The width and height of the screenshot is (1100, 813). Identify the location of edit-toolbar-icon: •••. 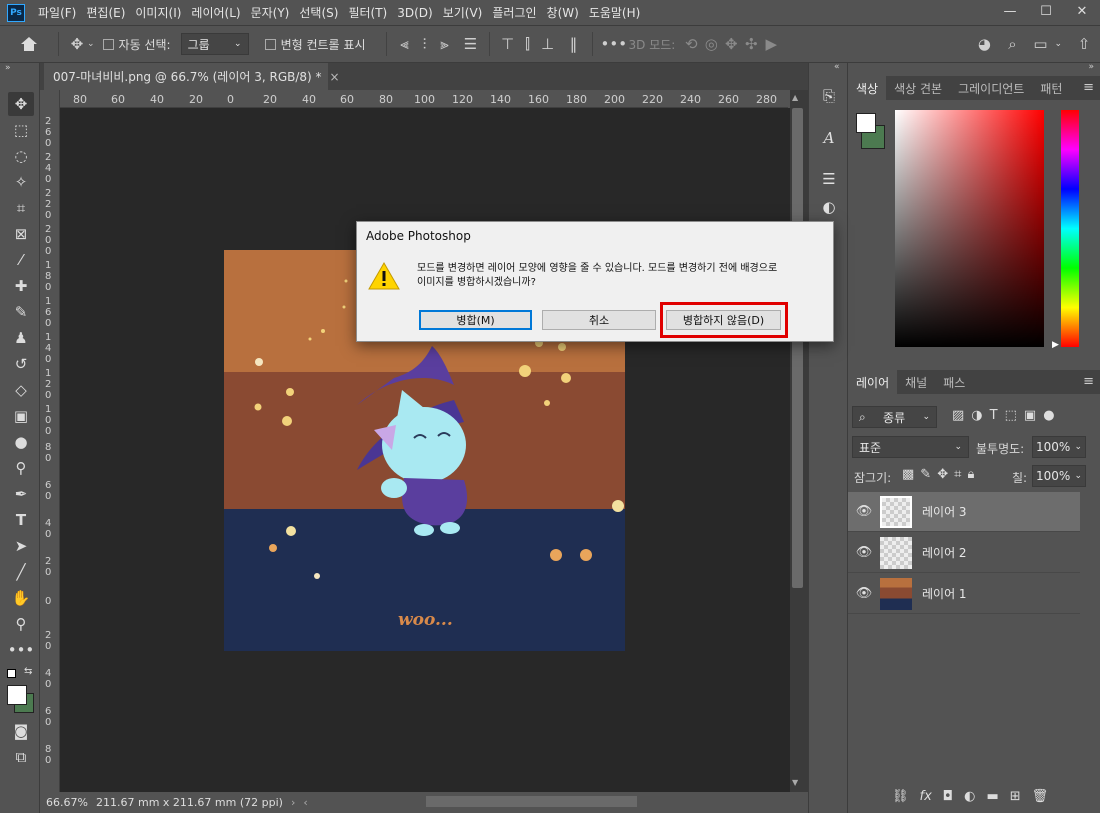
(21, 650).